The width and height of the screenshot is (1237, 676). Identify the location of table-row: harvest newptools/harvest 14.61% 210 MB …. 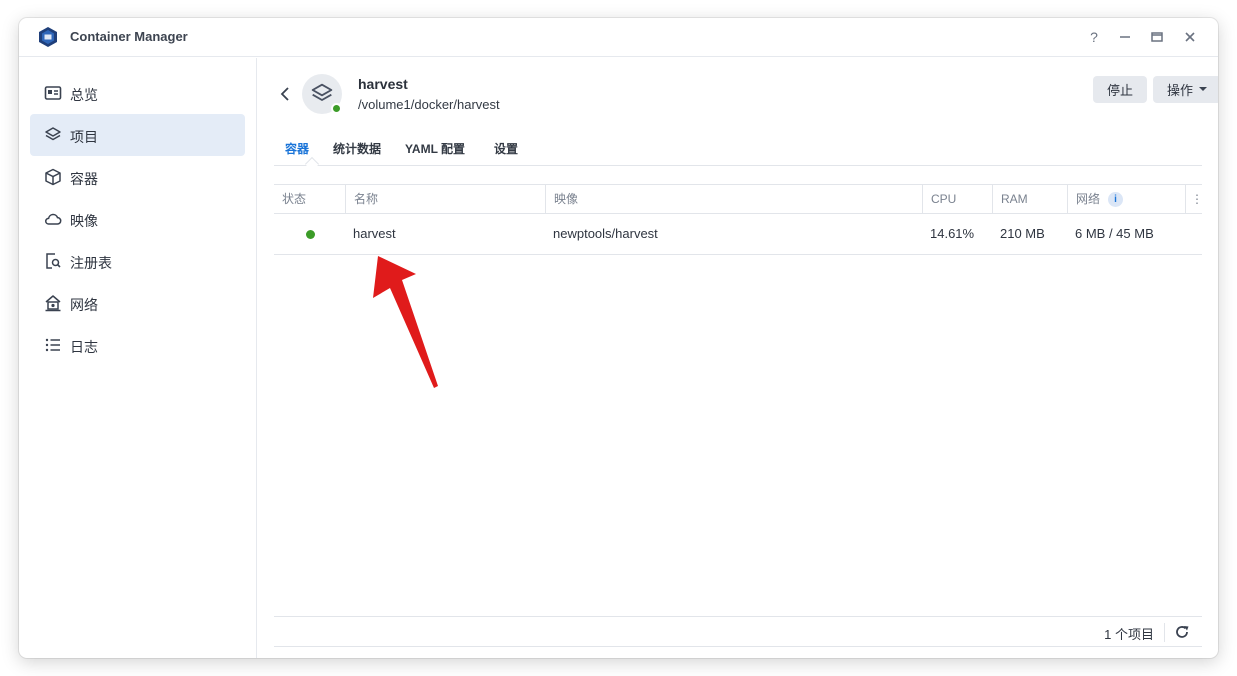
(738, 234).